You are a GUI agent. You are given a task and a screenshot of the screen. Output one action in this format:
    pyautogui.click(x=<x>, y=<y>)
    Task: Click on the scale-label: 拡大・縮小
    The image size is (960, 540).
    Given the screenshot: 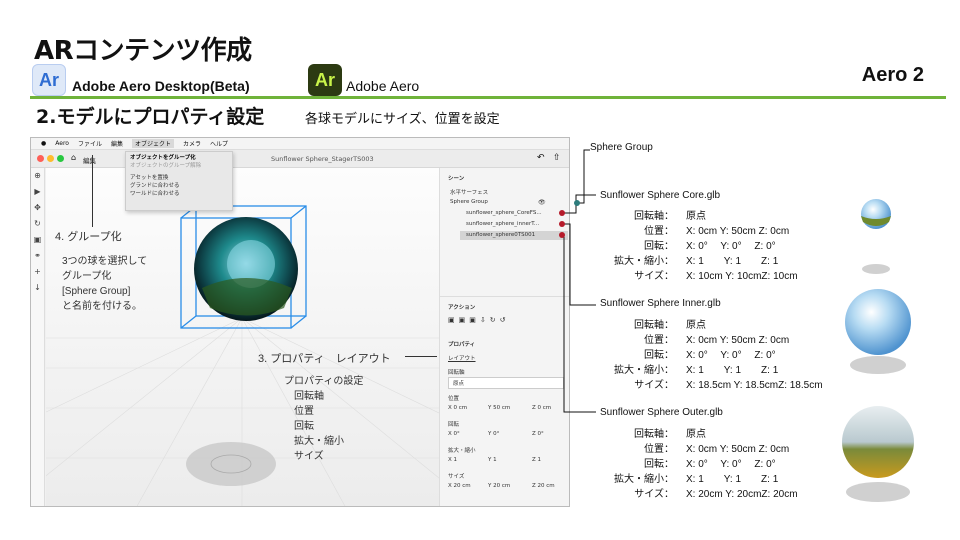 What is the action you would take?
    pyautogui.click(x=462, y=451)
    